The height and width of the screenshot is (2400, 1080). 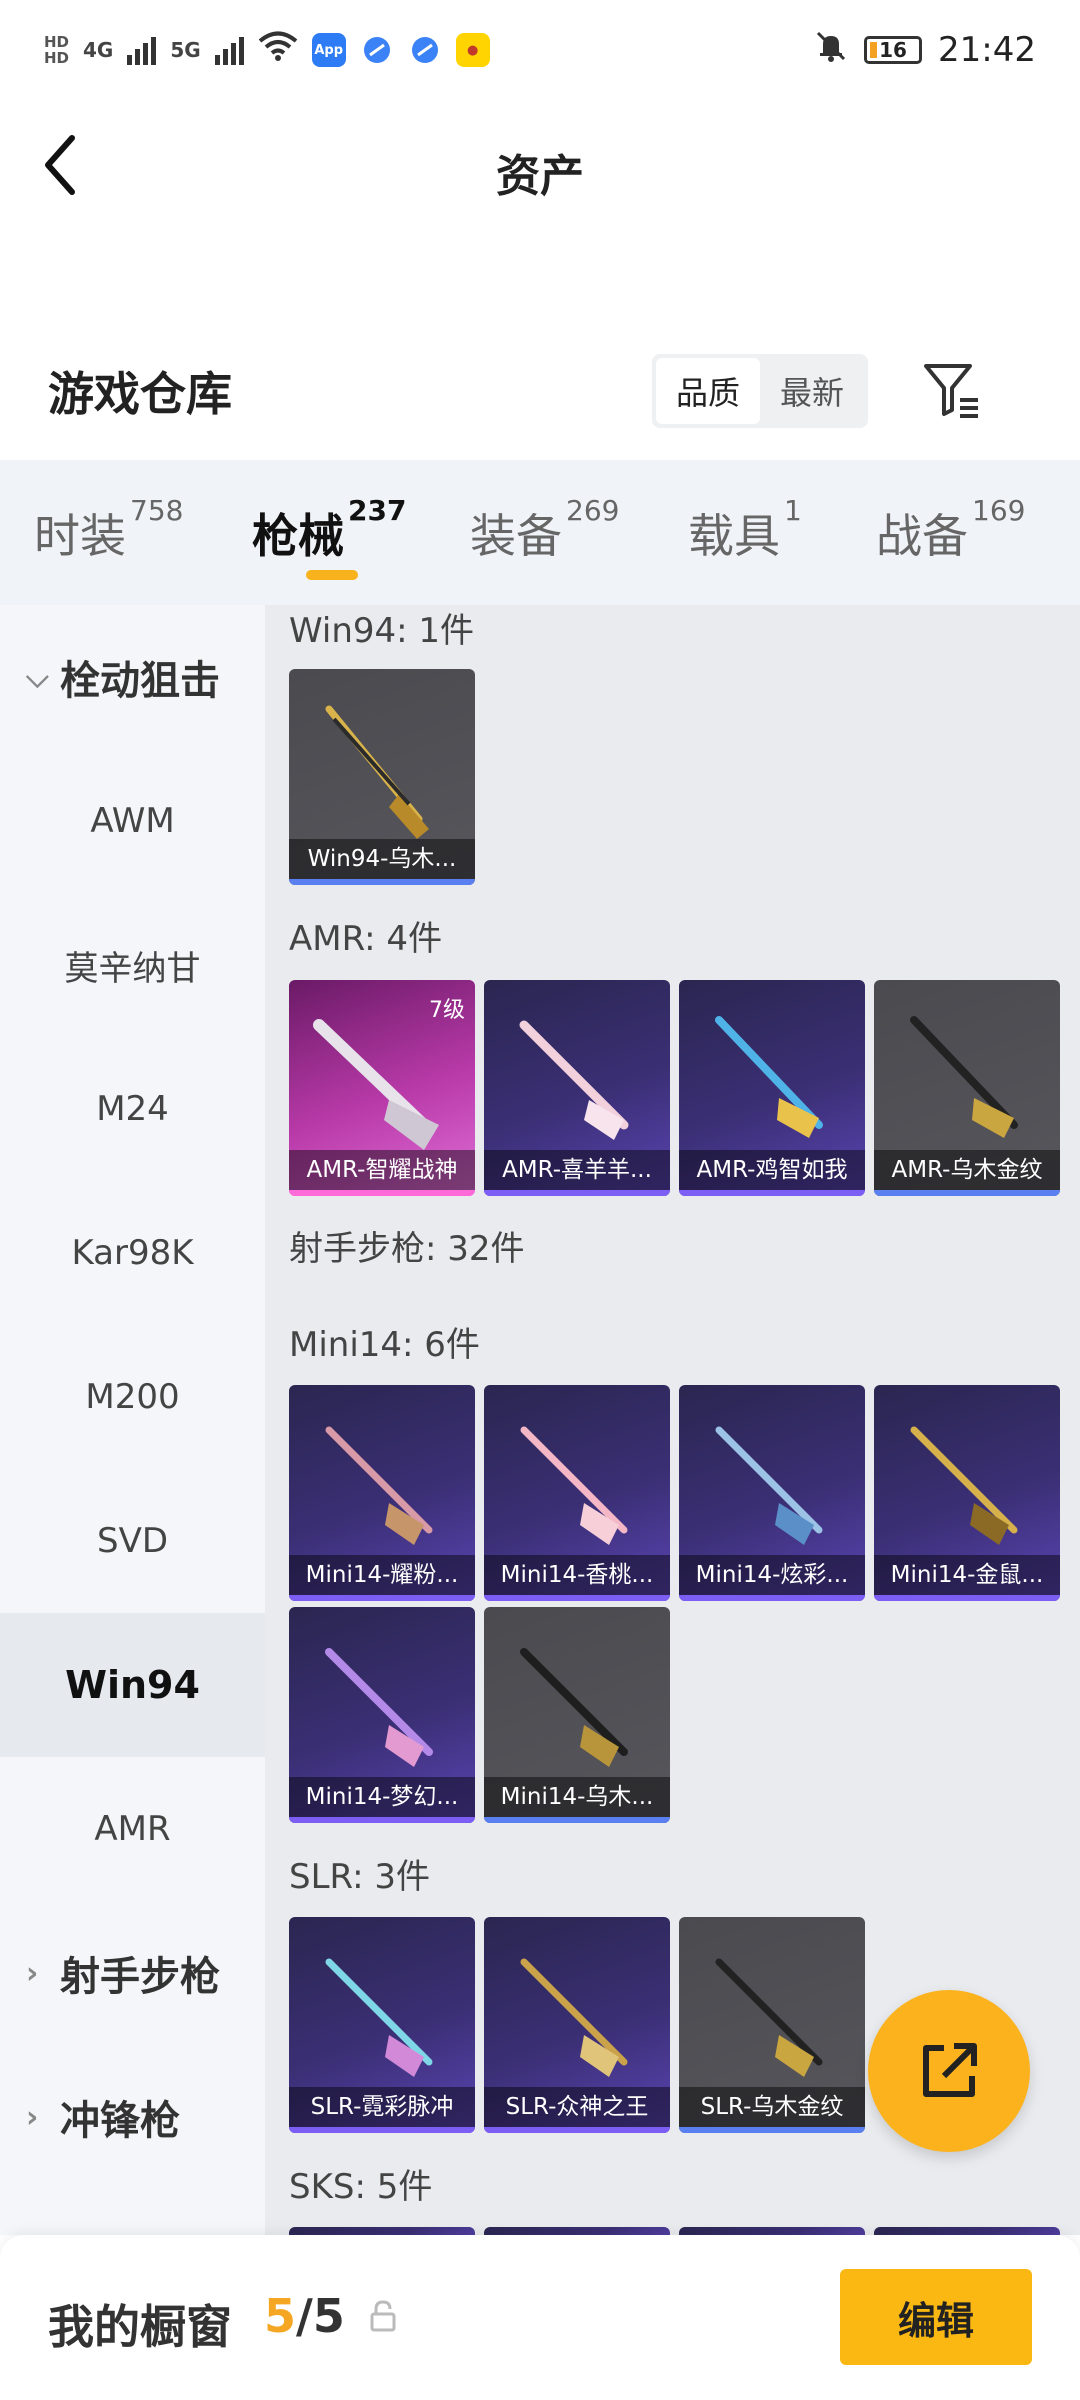 I want to click on item-level-badge: 7级, so click(x=447, y=1010).